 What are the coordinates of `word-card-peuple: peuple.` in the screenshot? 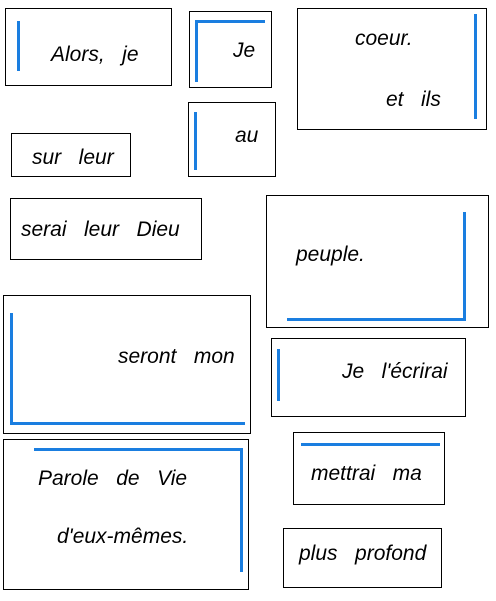 It's located at (377, 261).